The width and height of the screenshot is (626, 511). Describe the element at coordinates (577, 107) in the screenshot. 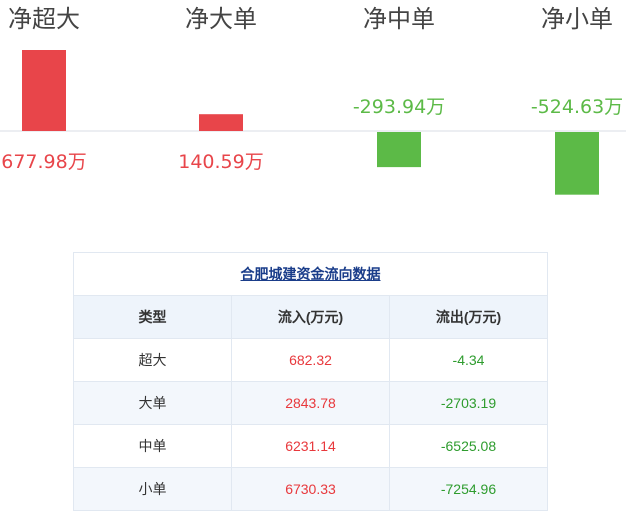

I see `value-label: -524.63万` at that location.